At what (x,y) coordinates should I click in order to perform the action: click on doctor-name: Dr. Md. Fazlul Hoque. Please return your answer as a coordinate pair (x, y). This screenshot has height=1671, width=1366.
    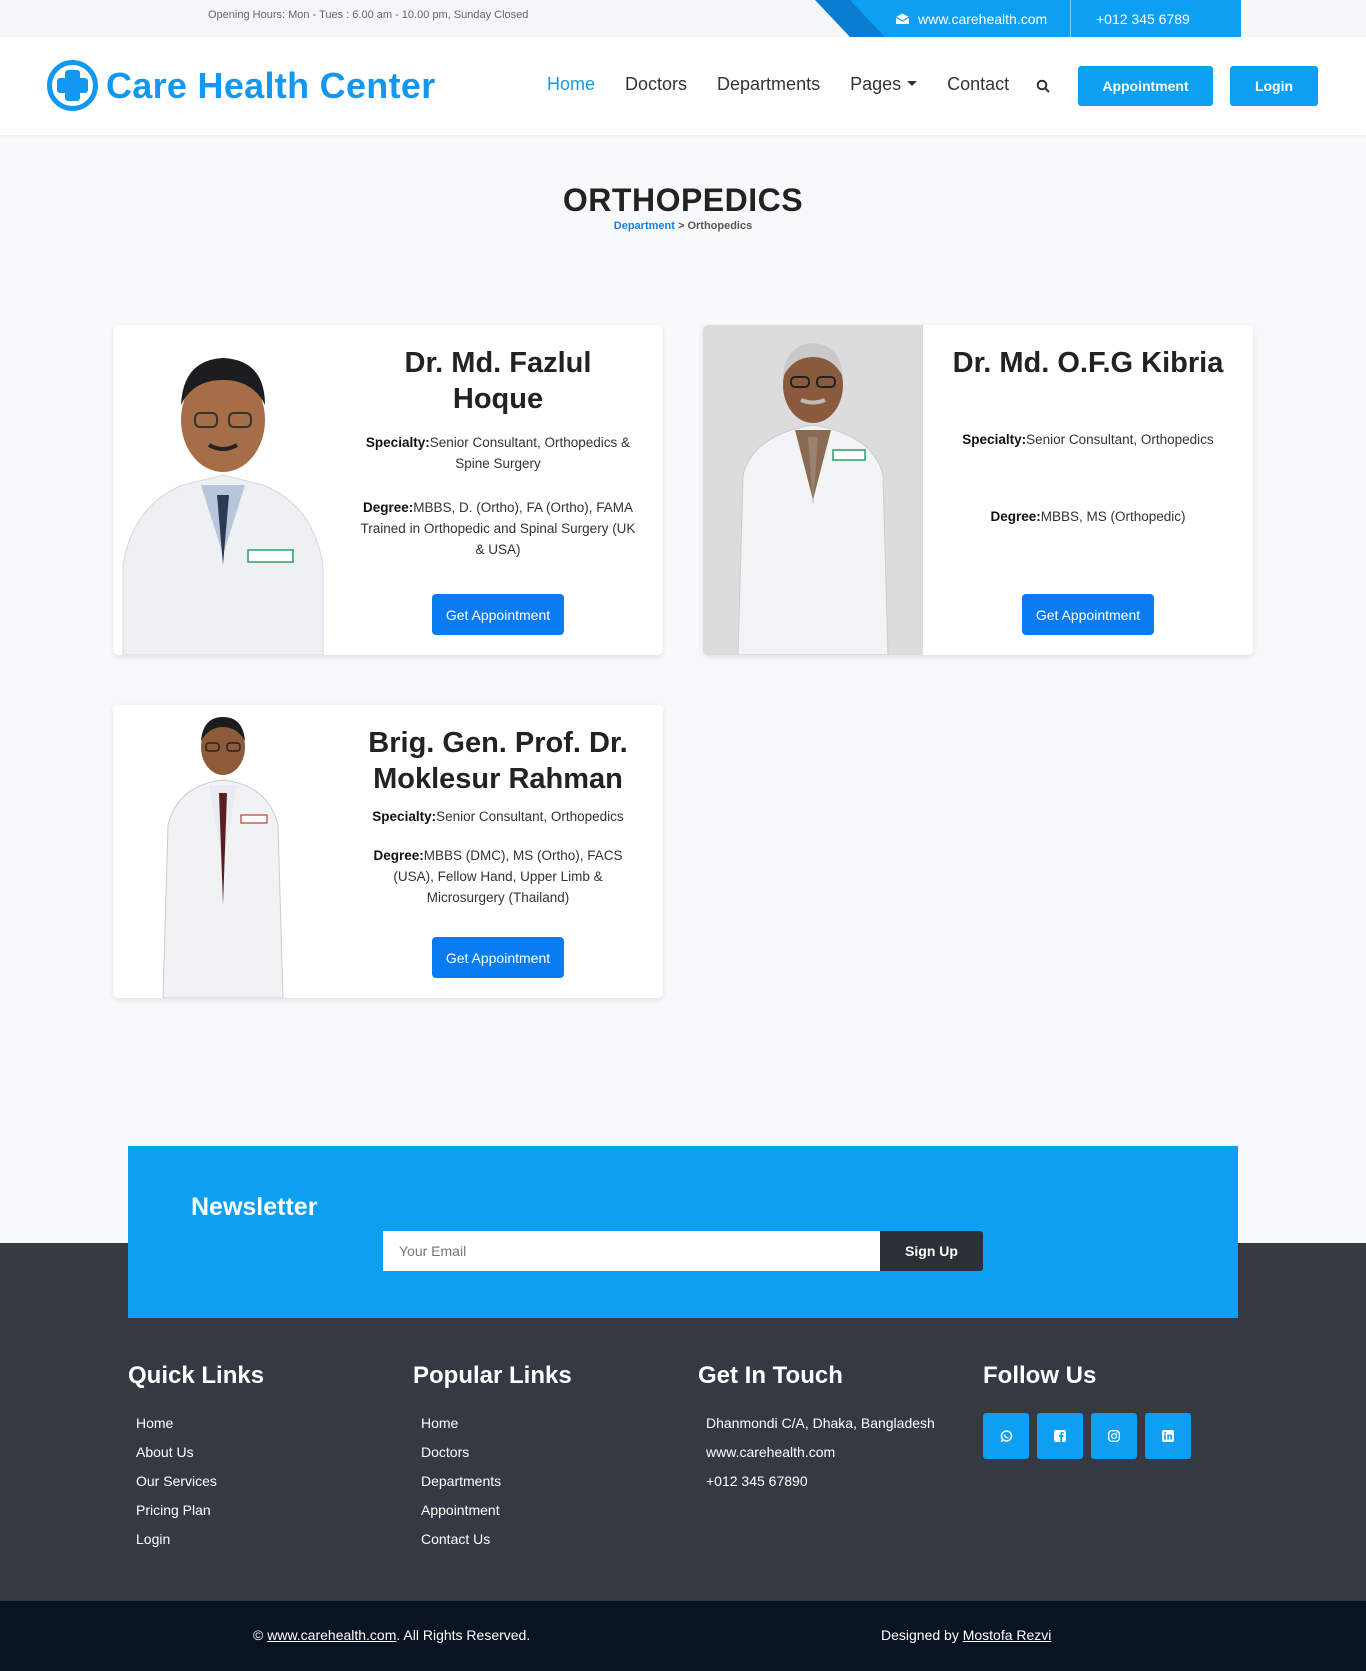
    Looking at the image, I should click on (498, 381).